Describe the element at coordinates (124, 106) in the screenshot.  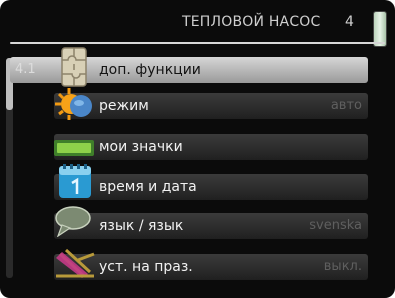
I see `menu-item-label: режим` at that location.